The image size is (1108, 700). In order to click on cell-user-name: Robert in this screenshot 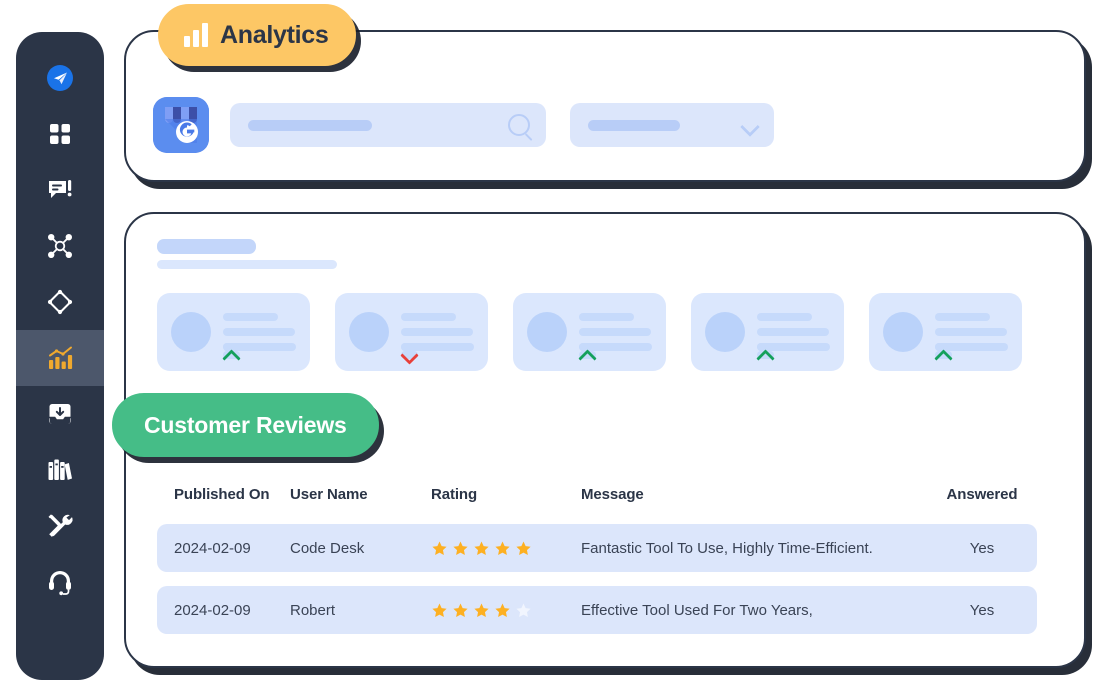, I will do `click(313, 610)`.